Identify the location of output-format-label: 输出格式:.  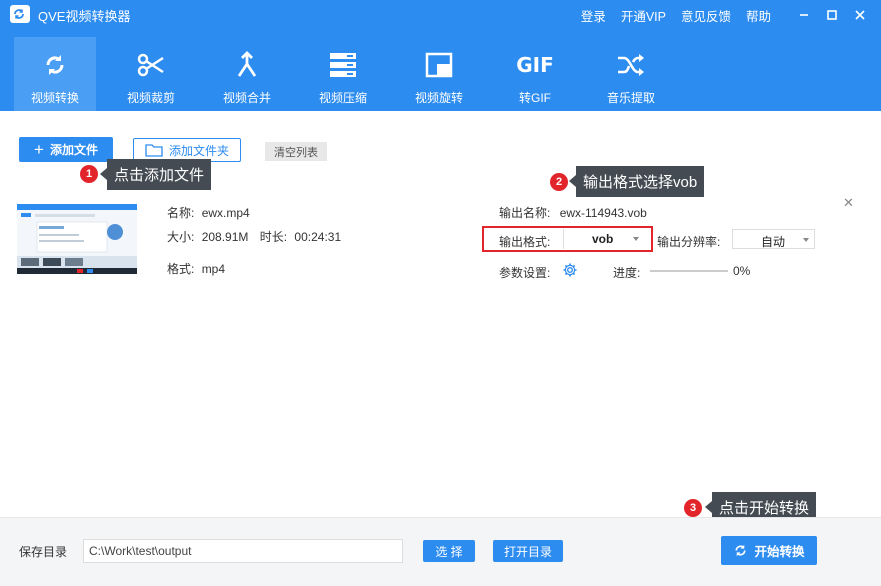
(525, 242).